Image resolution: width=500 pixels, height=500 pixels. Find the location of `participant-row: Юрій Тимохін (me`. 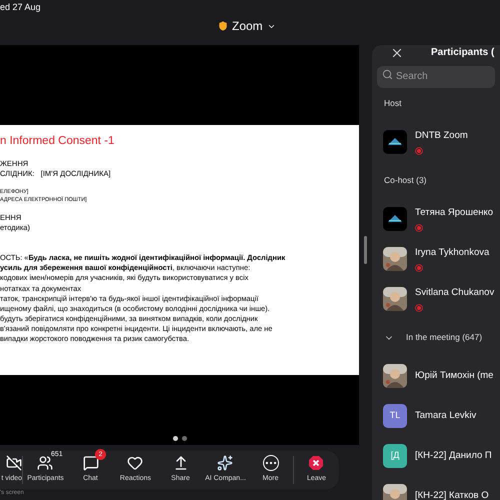

participant-row: Юрій Тимохін (me is located at coordinates (436, 376).